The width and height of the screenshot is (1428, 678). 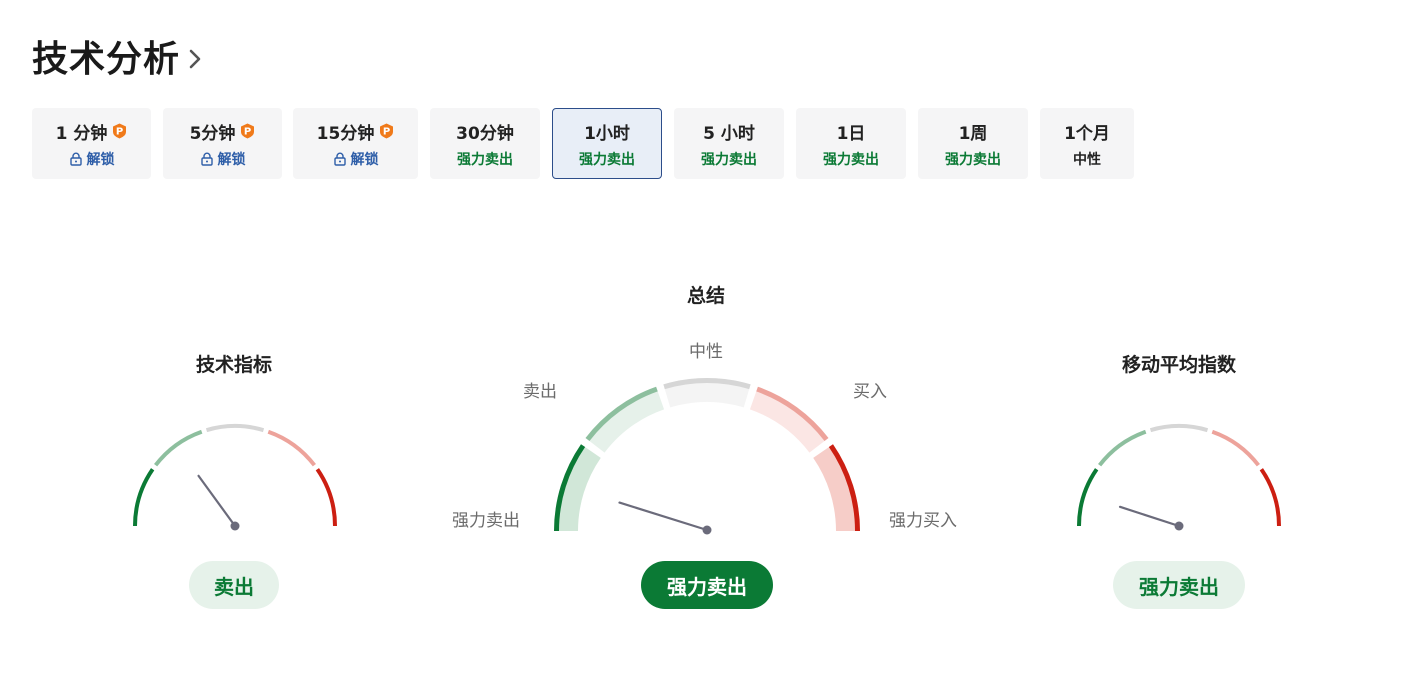 I want to click on moving-averages-gauge-title: 移动平均指数, so click(x=1178, y=365).